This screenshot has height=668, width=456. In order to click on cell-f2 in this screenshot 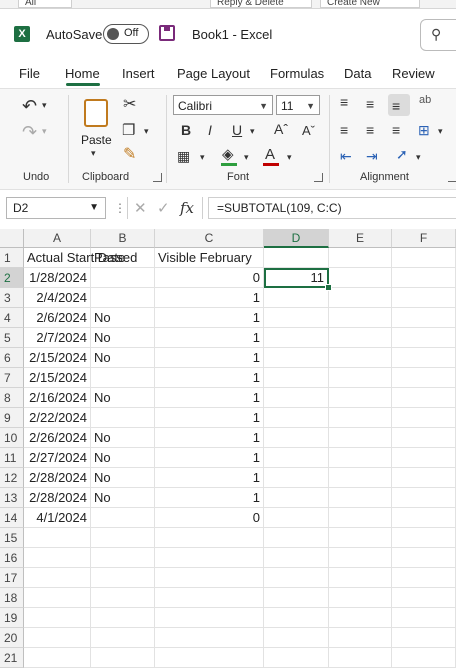, I will do `click(424, 278)`.